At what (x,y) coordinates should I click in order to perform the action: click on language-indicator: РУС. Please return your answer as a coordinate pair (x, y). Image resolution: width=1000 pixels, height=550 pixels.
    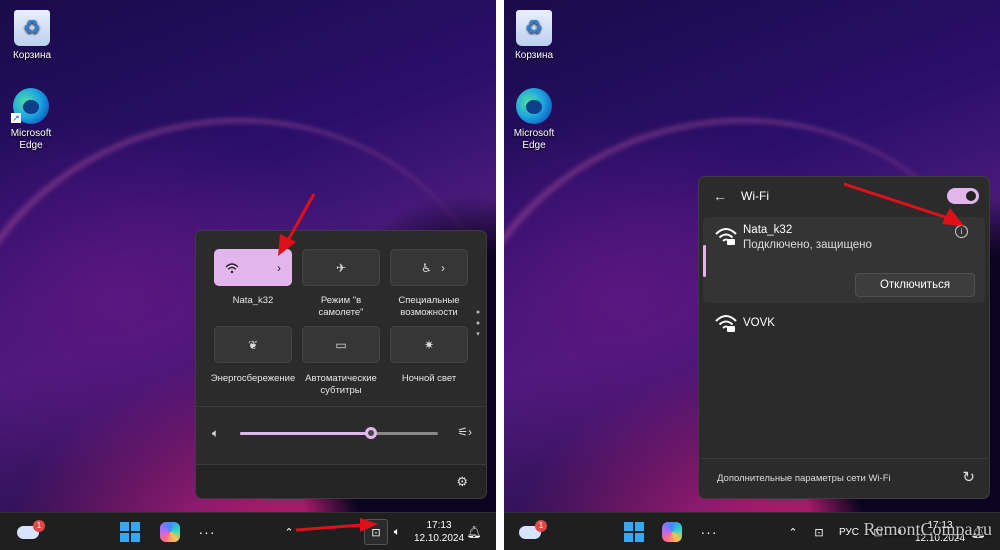
    Looking at the image, I should click on (849, 531).